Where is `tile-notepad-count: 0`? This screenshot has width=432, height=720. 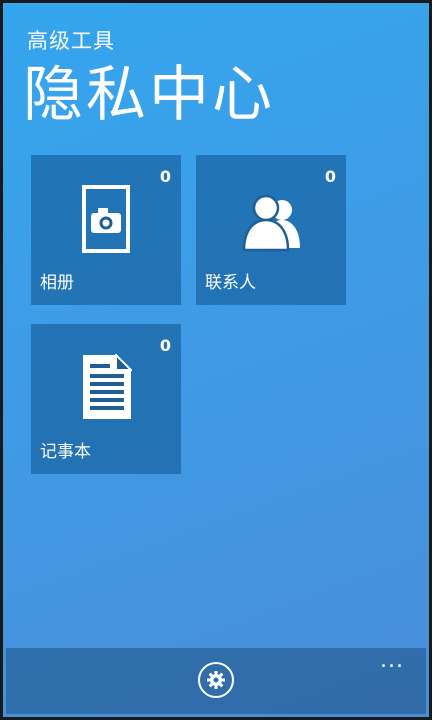 tile-notepad-count: 0 is located at coordinates (165, 345).